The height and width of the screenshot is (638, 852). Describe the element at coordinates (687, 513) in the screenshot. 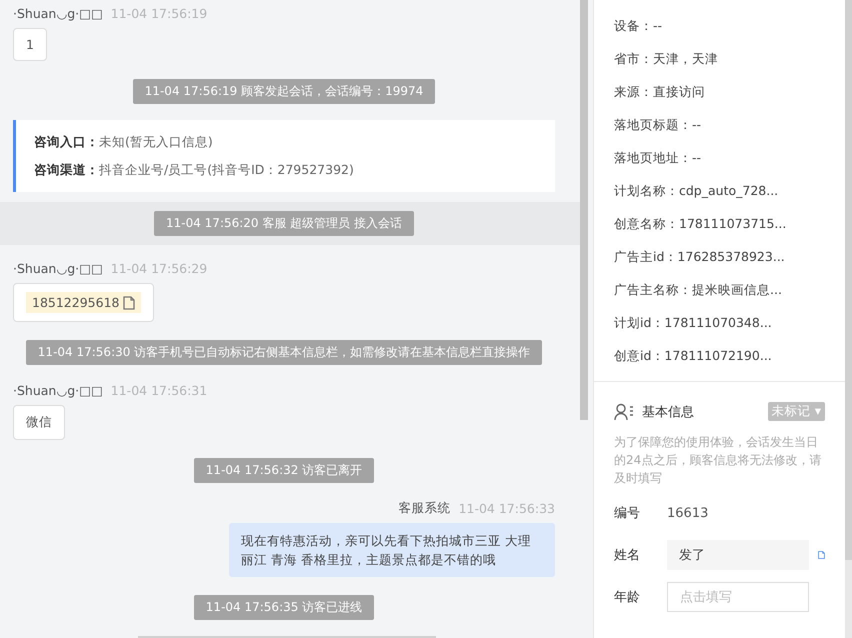

I see `field-value: 16613` at that location.